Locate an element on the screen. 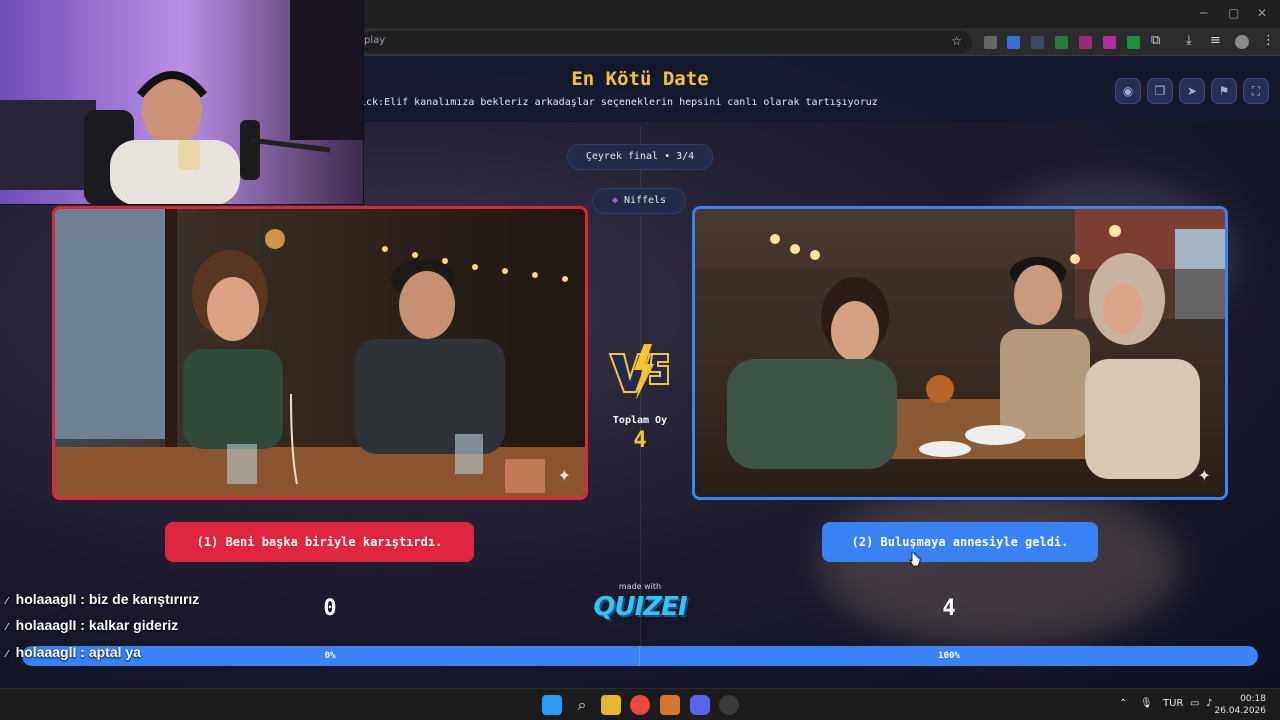 Image resolution: width=1280 pixels, height=720 pixels. option-1-button: (1) Beni başka biriyle karıştırdı. is located at coordinates (319, 542).